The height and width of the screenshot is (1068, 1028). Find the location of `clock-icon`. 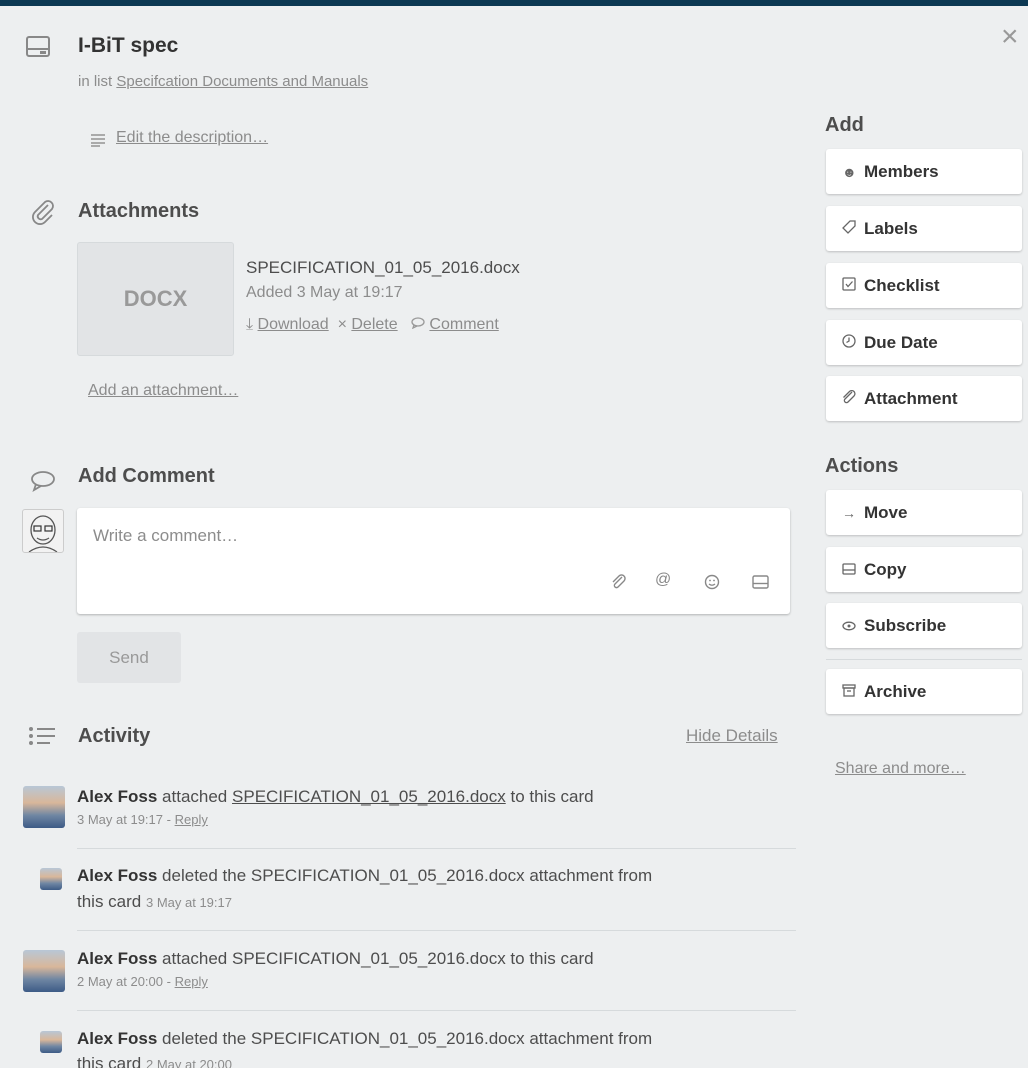

clock-icon is located at coordinates (853, 342).